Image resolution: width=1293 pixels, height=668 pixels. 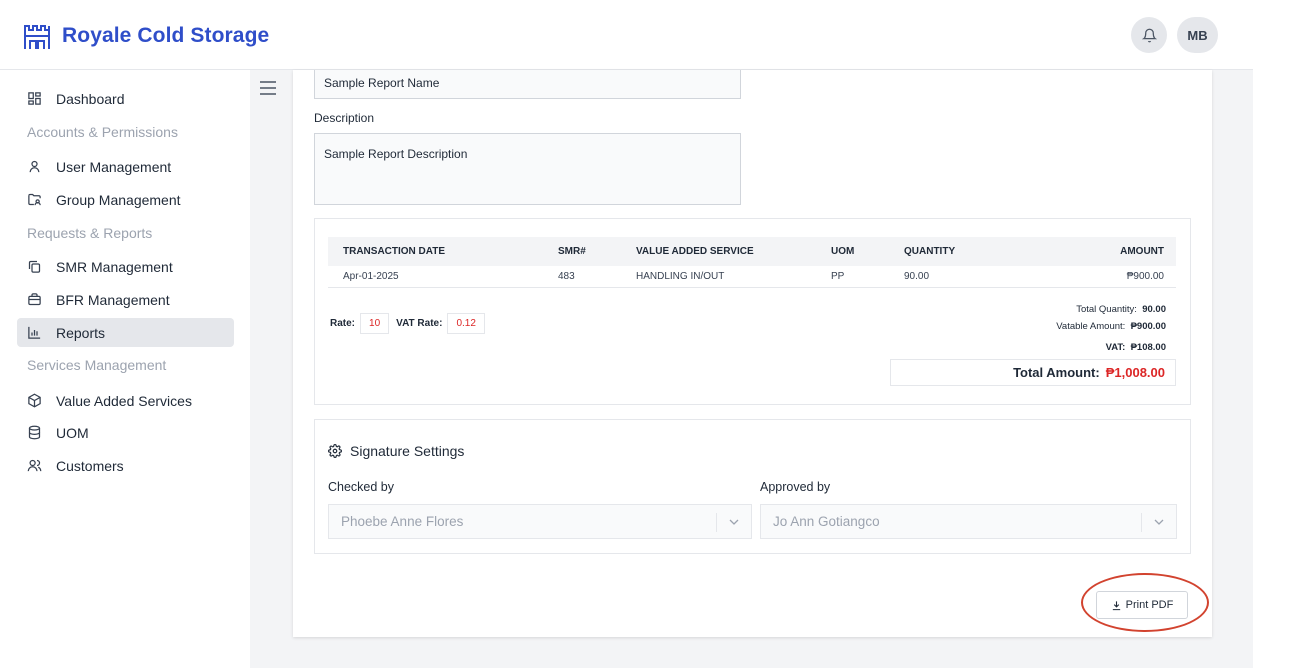 I want to click on approved-by-select: Jo Ann Gotiangco, so click(x=968, y=521).